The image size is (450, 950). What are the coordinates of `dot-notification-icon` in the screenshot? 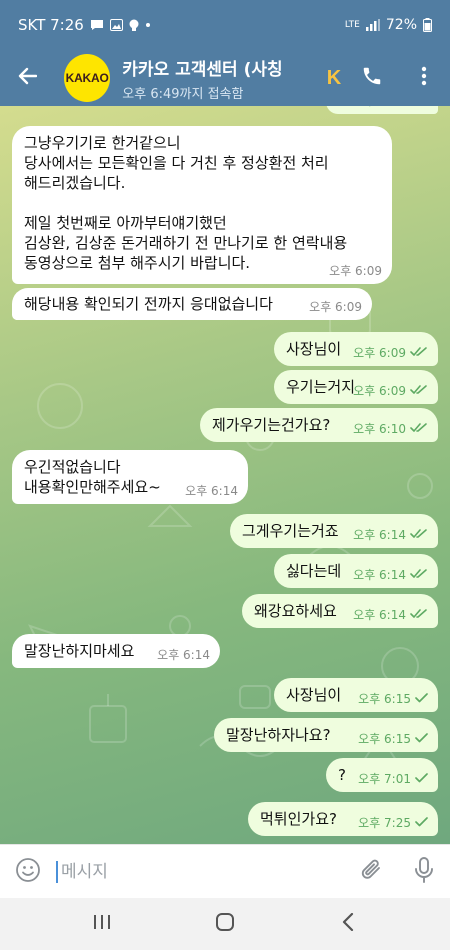 It's located at (148, 25).